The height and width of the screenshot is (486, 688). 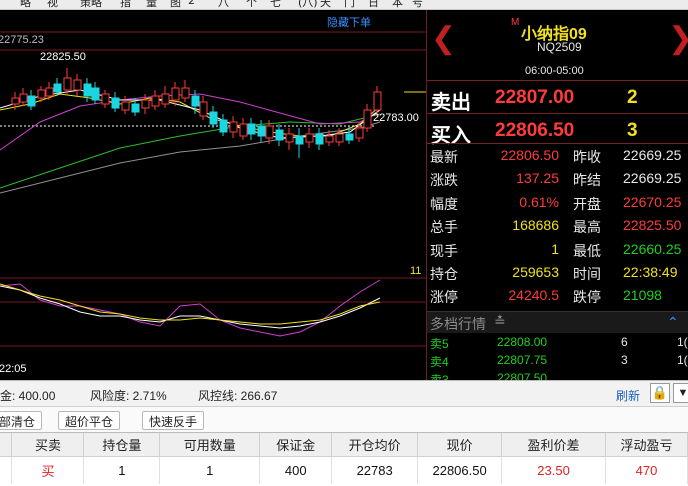 What do you see at coordinates (251, 4) in the screenshot?
I see `menu-item: 个` at bounding box center [251, 4].